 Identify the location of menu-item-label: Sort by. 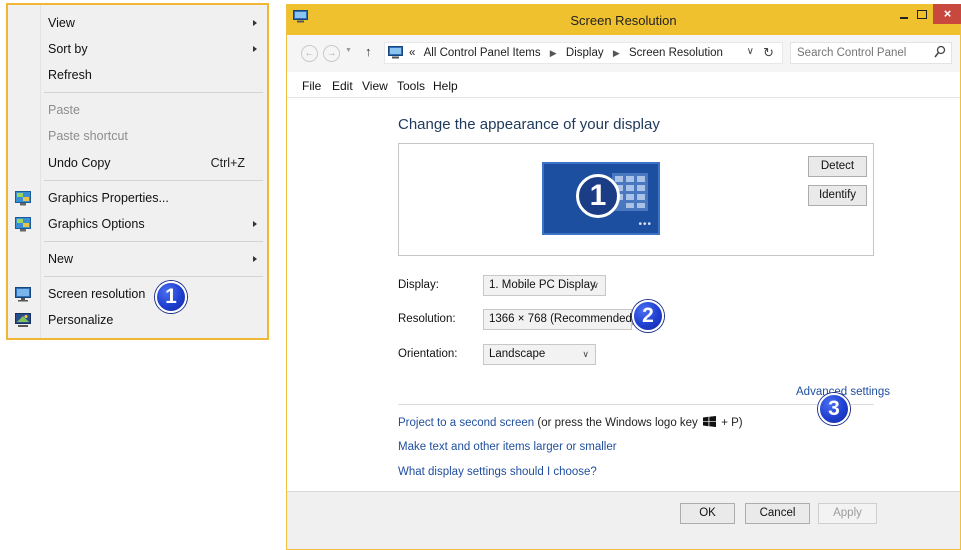
(68, 49).